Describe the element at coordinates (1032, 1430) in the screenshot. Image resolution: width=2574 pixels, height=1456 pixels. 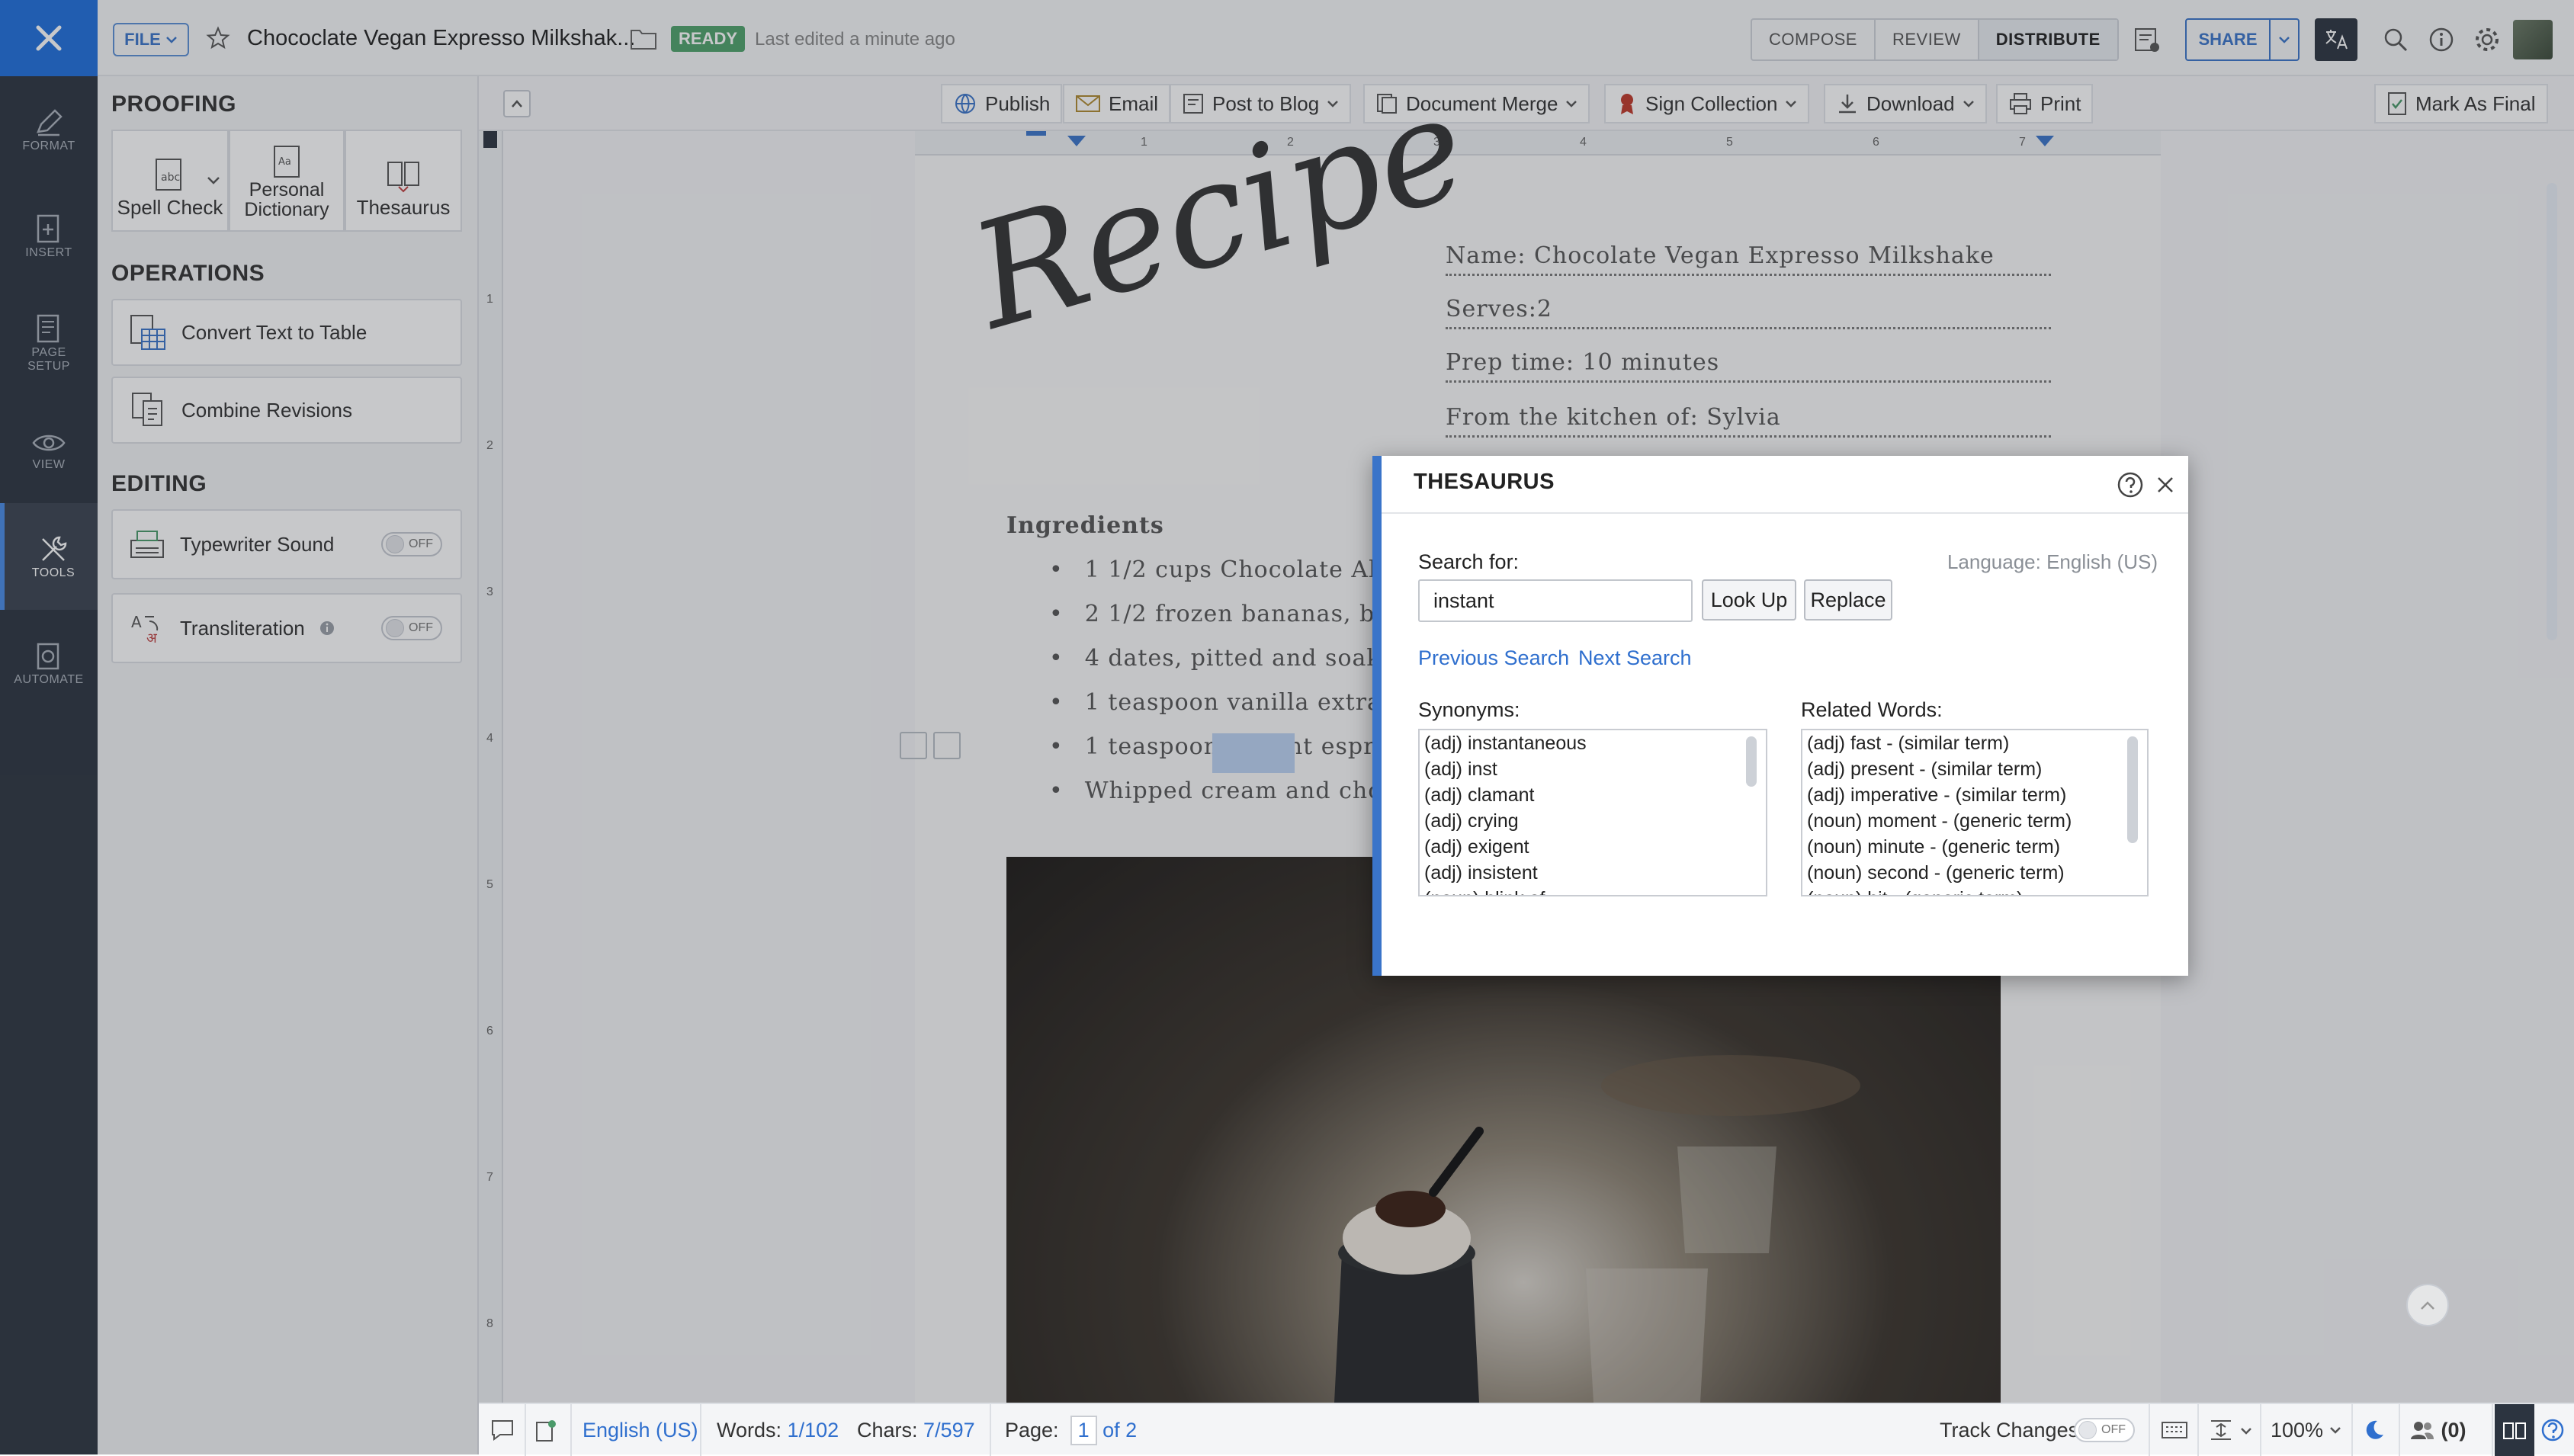
I see `page-label: Page:` at that location.